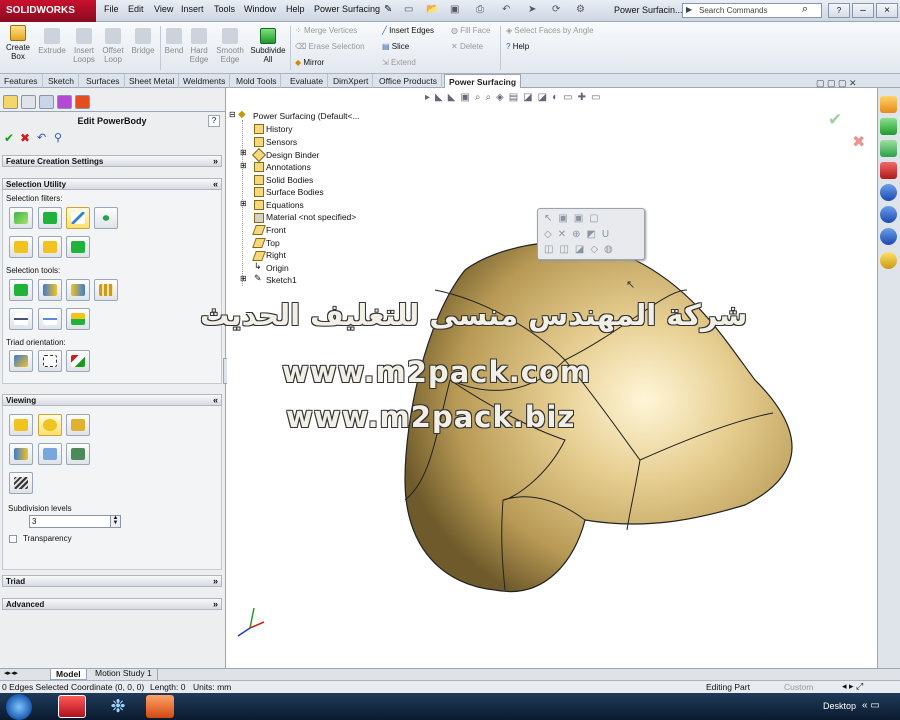  I want to click on tree-item-origin: Origin, so click(277, 268).